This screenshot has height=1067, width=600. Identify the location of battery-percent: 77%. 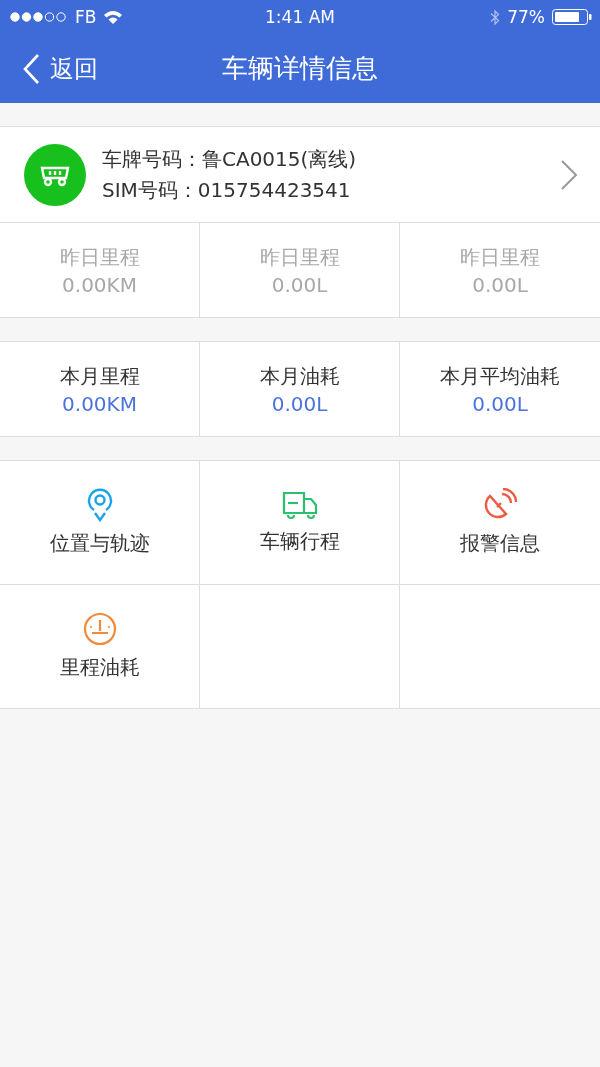
(526, 17).